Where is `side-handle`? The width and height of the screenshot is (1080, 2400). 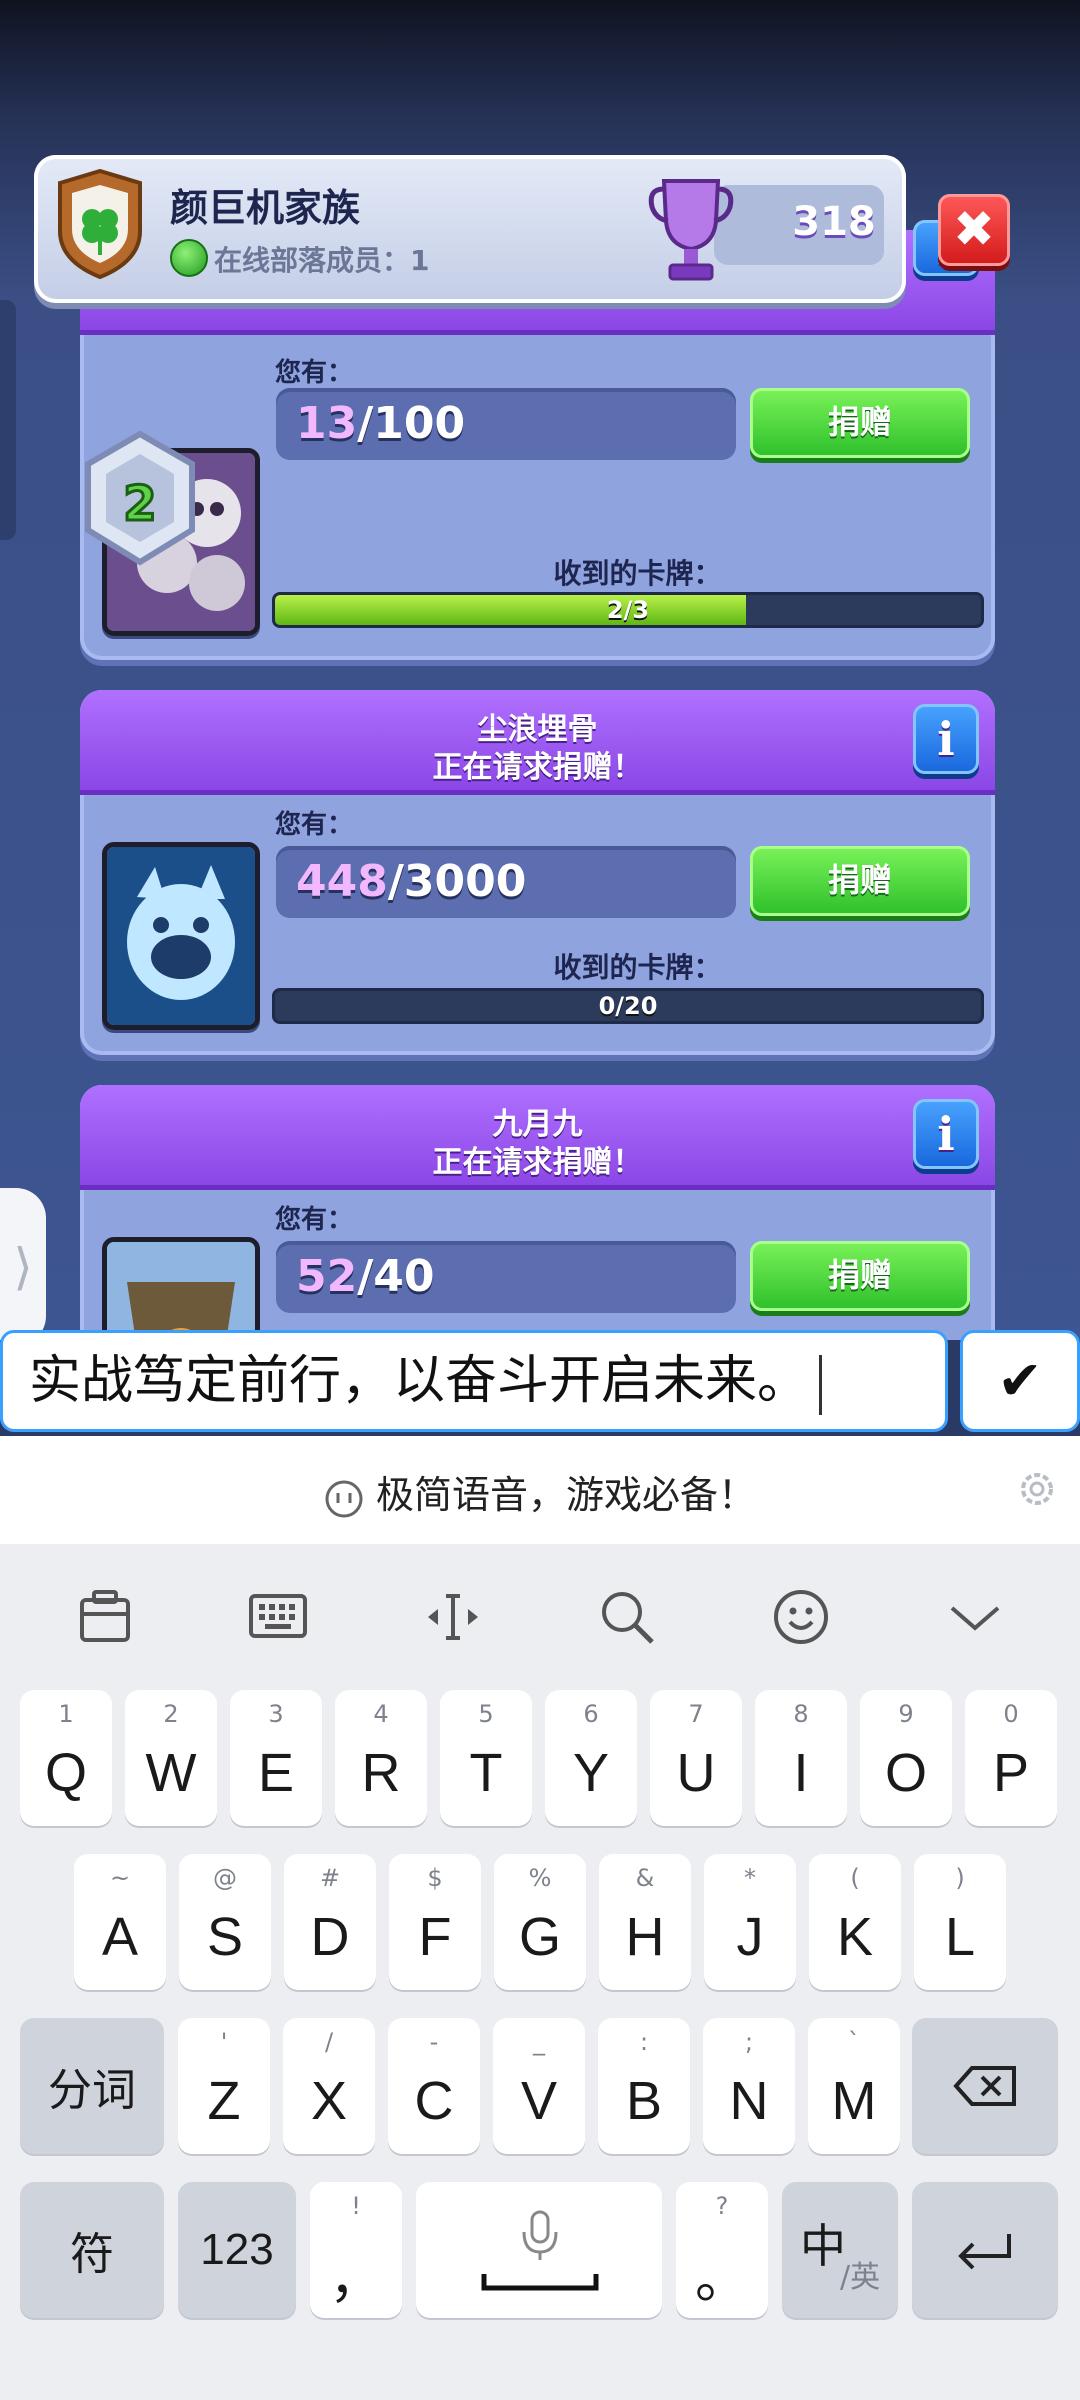 side-handle is located at coordinates (8, 420).